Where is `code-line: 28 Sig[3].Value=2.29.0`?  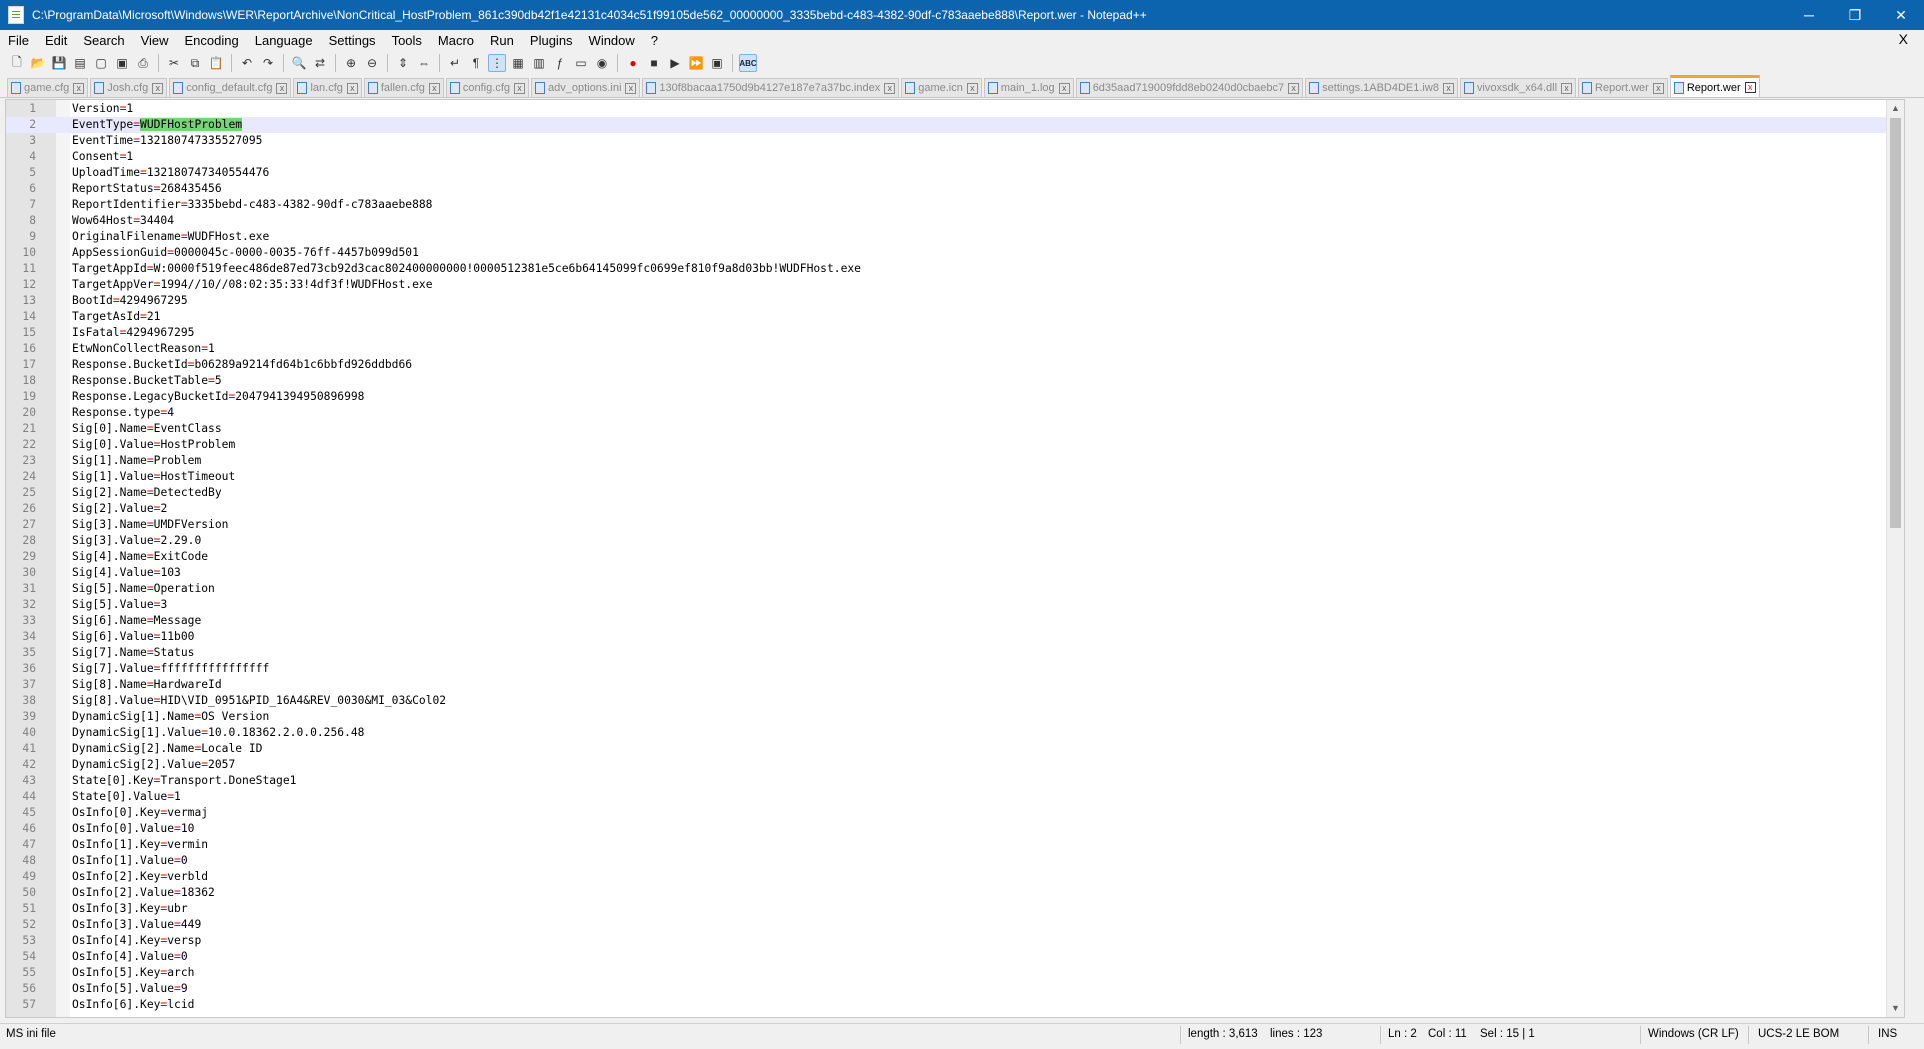 code-line: 28 Sig[3].Value=2.29.0 is located at coordinates (946, 541).